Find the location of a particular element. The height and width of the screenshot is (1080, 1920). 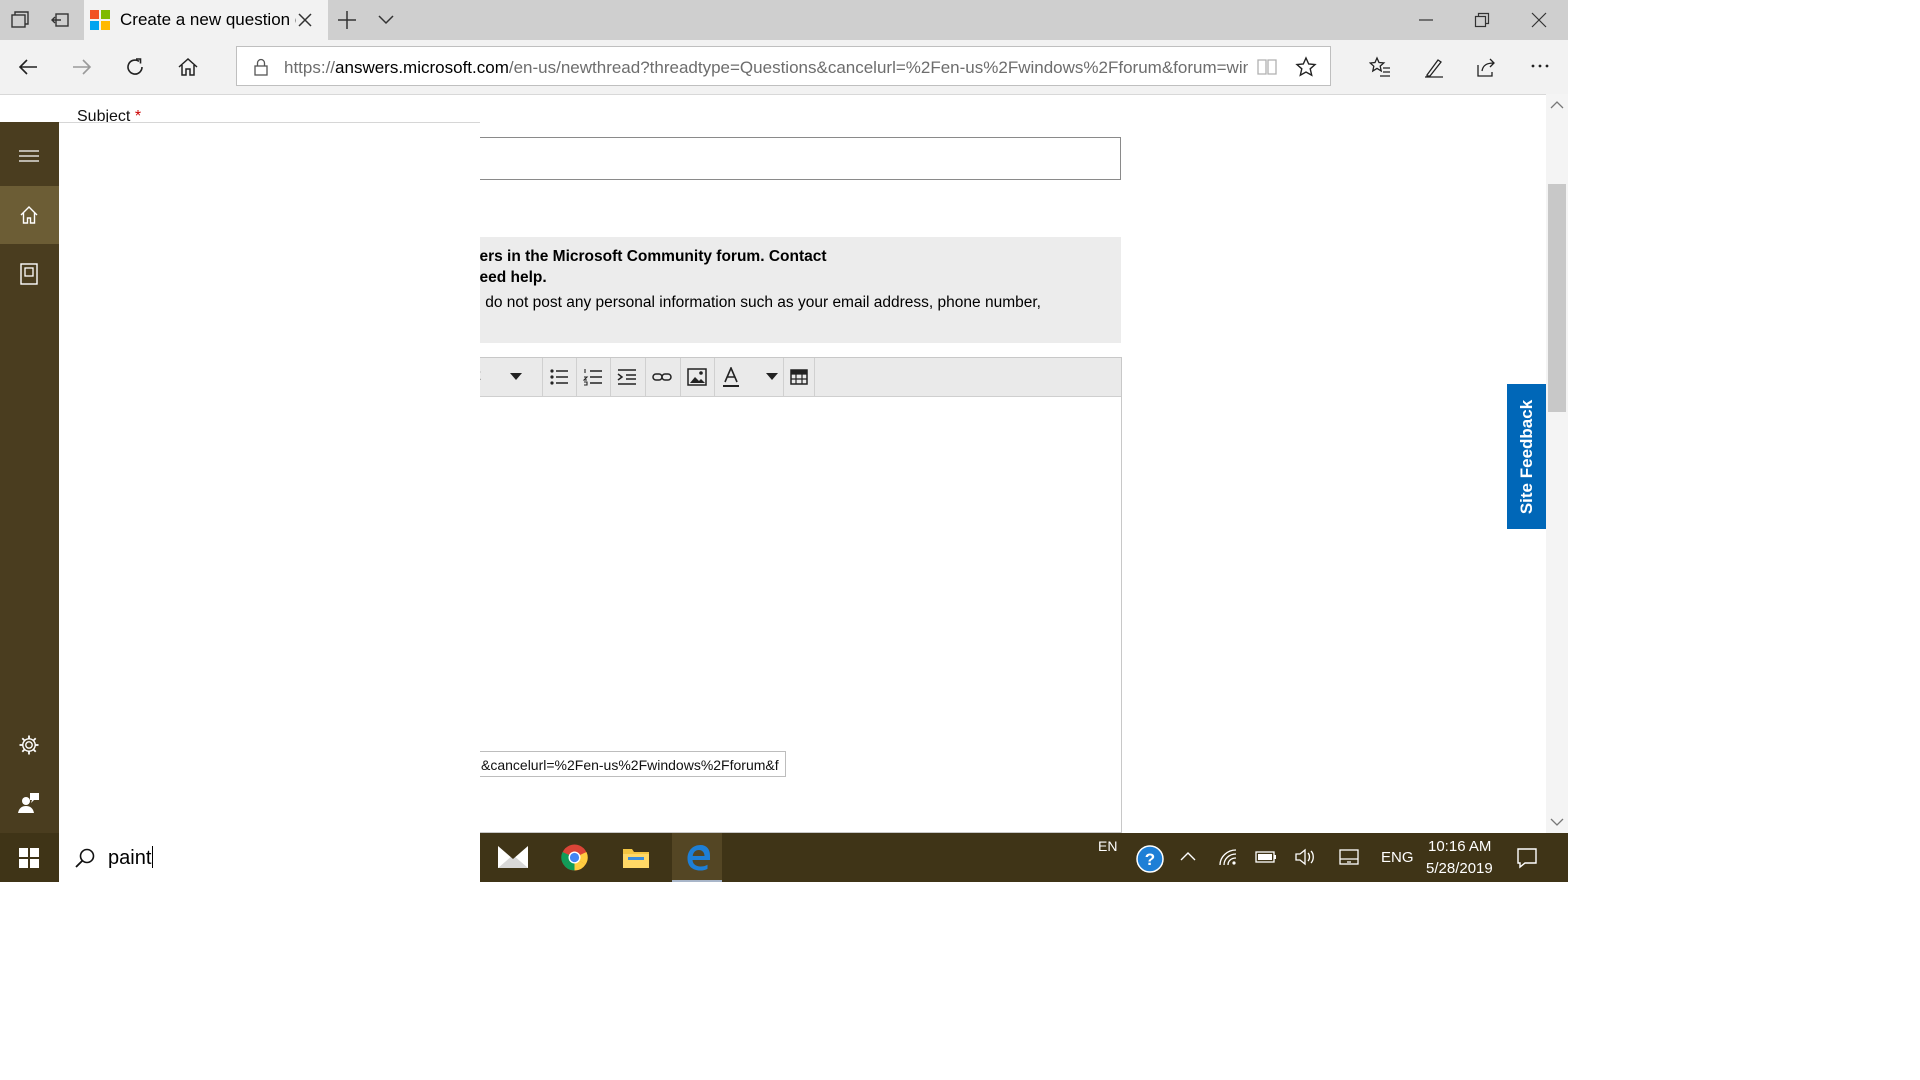

font-color-icon is located at coordinates (730, 377).